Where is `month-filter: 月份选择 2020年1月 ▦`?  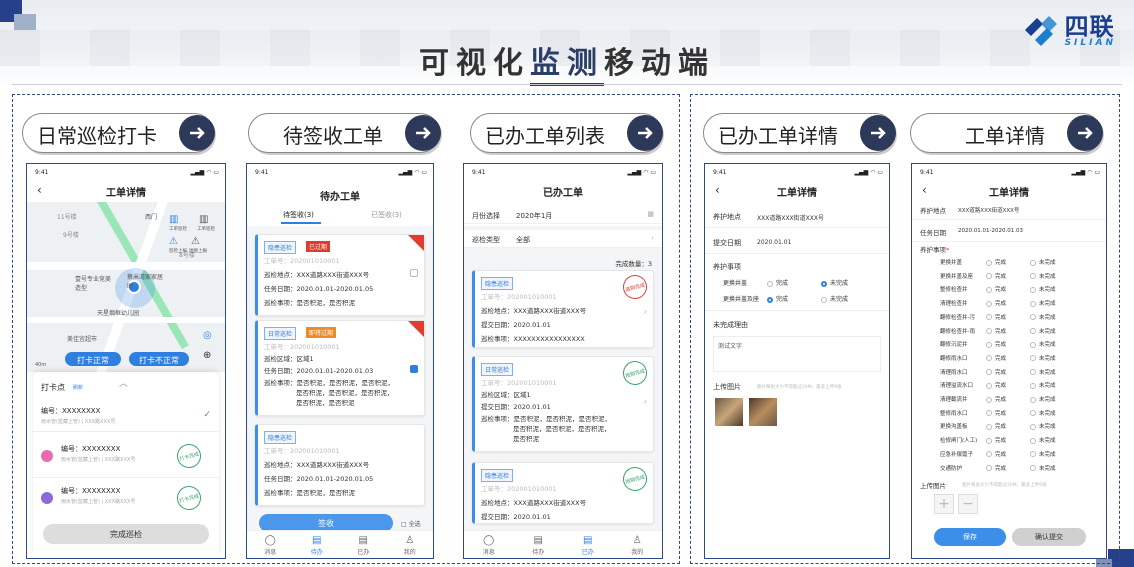 month-filter: 月份选择 2020年1月 ▦ is located at coordinates (563, 215).